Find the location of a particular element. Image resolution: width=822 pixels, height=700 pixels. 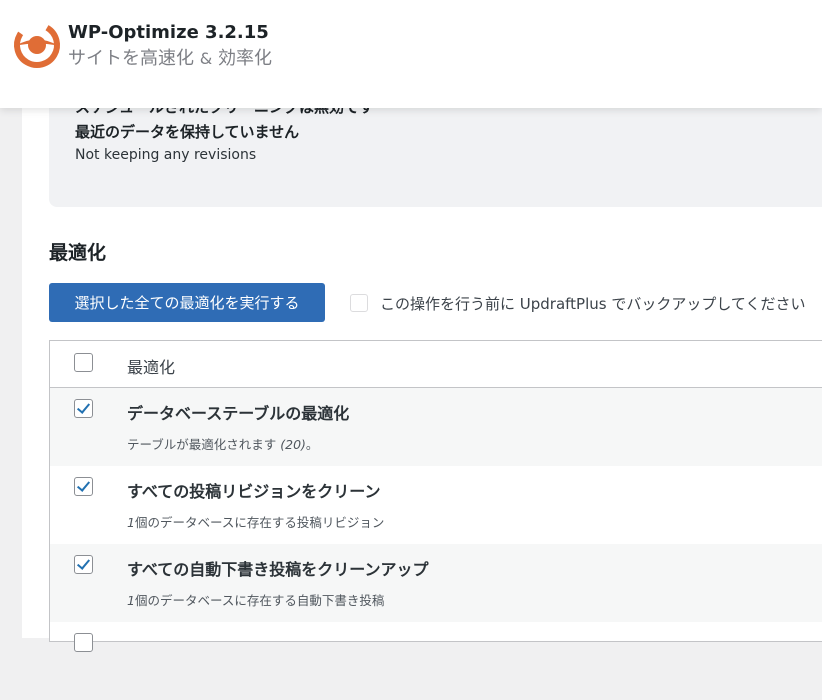

subtitle-main: サイトを高速化 is located at coordinates (131, 58).